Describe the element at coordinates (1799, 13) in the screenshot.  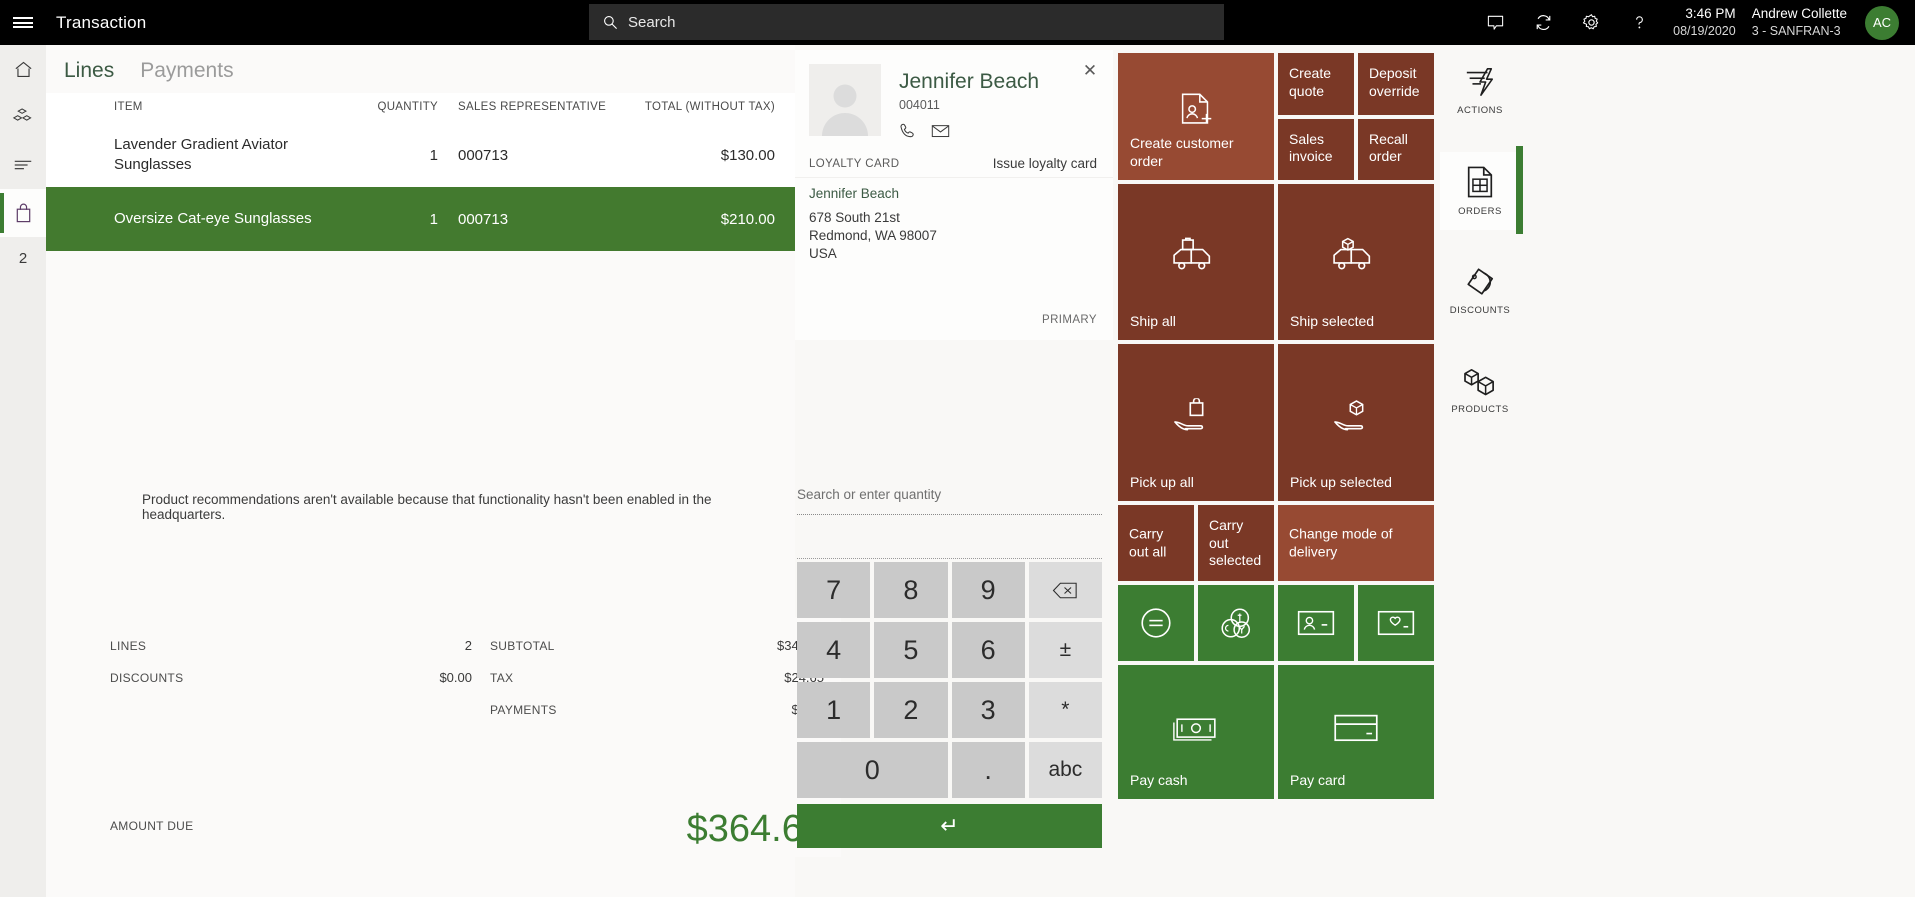
I see `user-name: Andrew Collette` at that location.